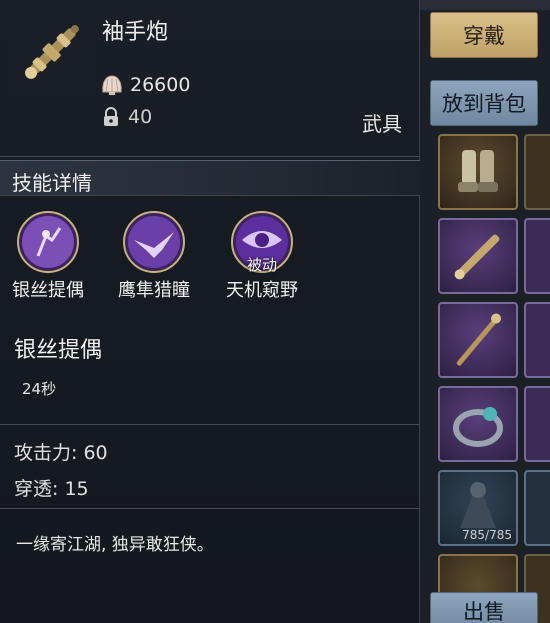 The width and height of the screenshot is (550, 623). I want to click on boots-item-icon, so click(478, 171).